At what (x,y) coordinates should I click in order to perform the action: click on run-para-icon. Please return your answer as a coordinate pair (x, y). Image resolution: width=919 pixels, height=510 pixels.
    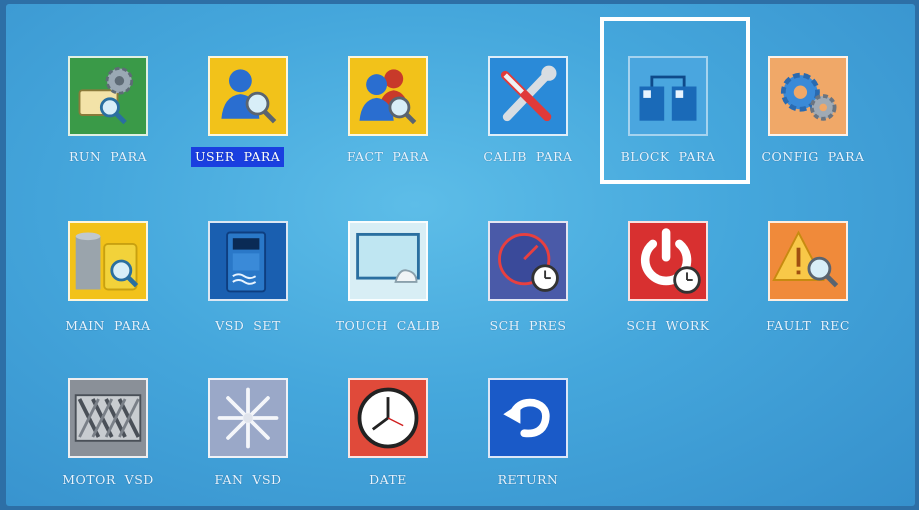
    Looking at the image, I should click on (108, 96).